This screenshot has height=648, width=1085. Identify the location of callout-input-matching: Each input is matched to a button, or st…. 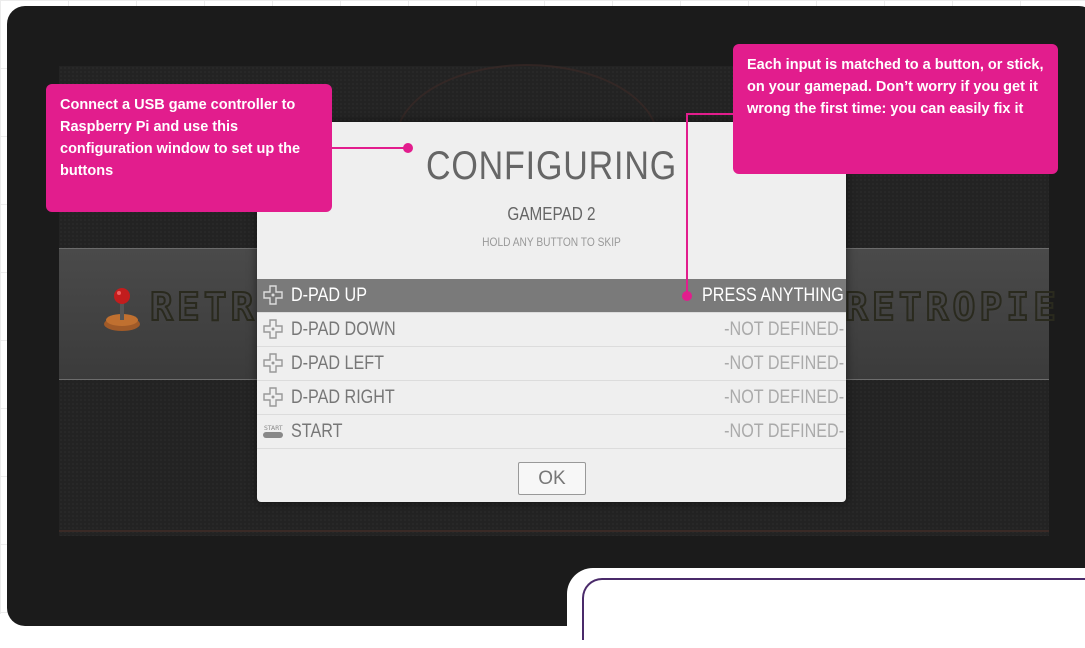
(895, 109).